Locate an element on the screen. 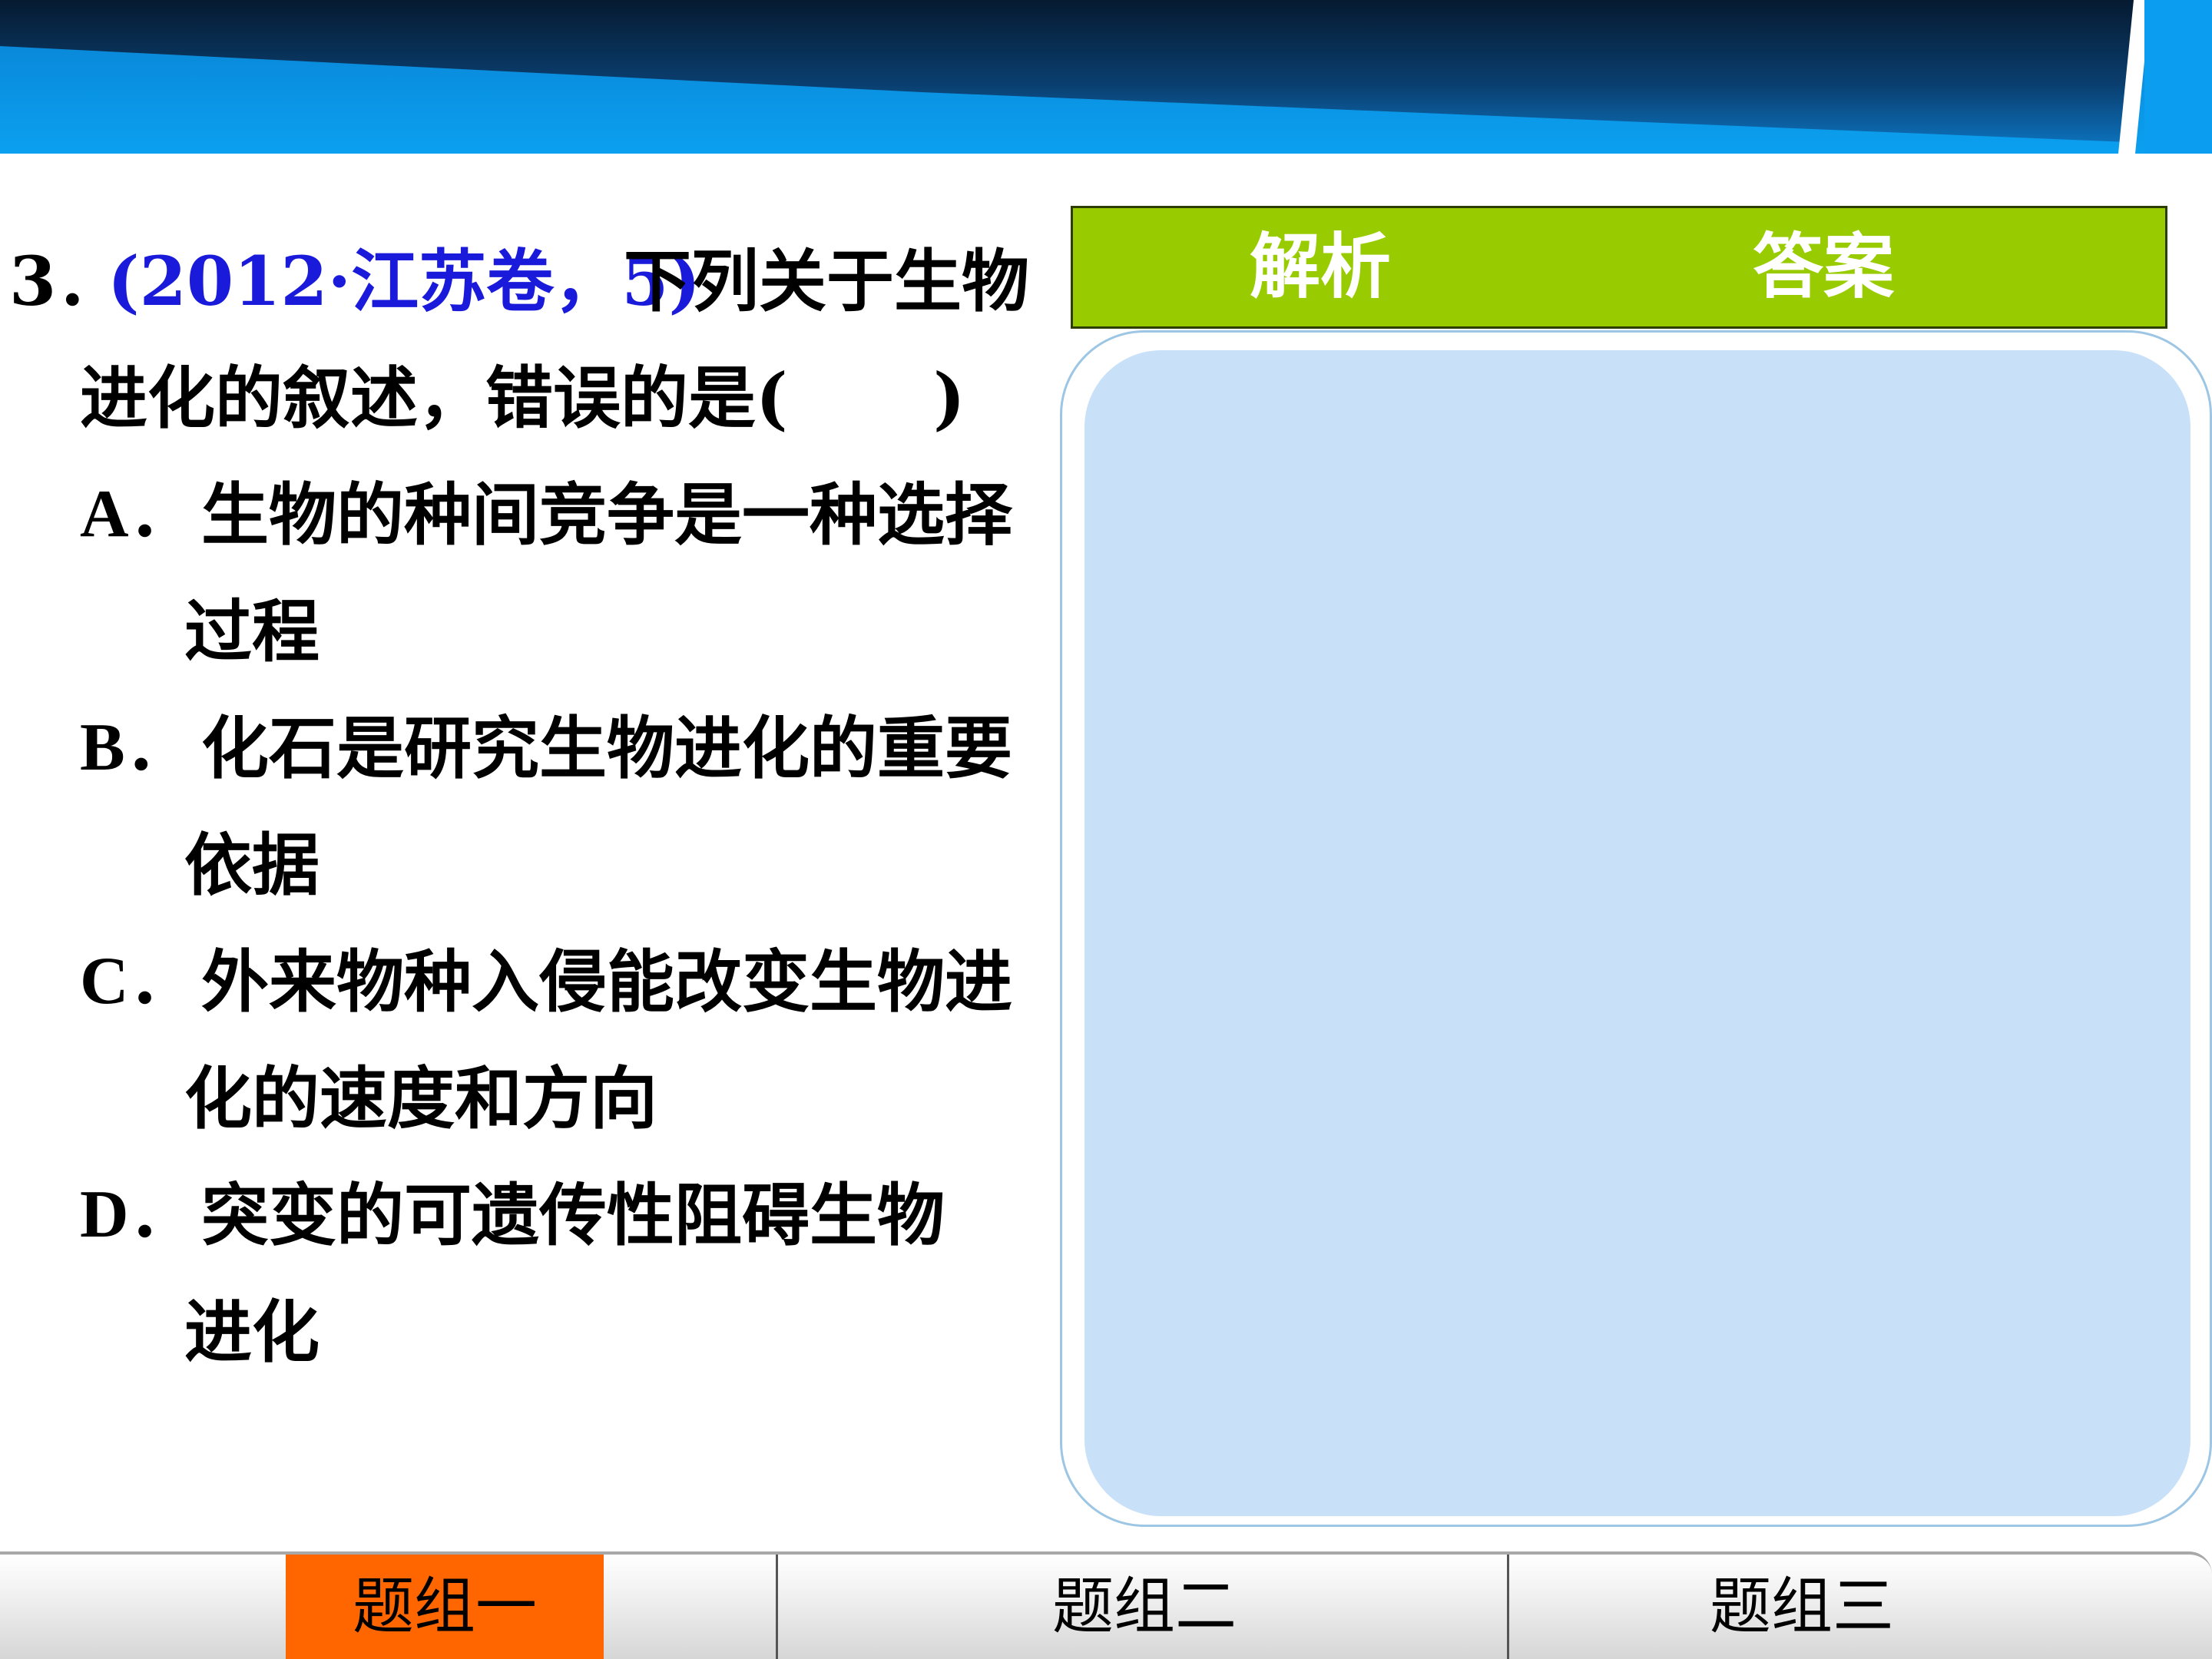  question-stem-text2: 进化的叙述，错误的是( is located at coordinates (434, 398).